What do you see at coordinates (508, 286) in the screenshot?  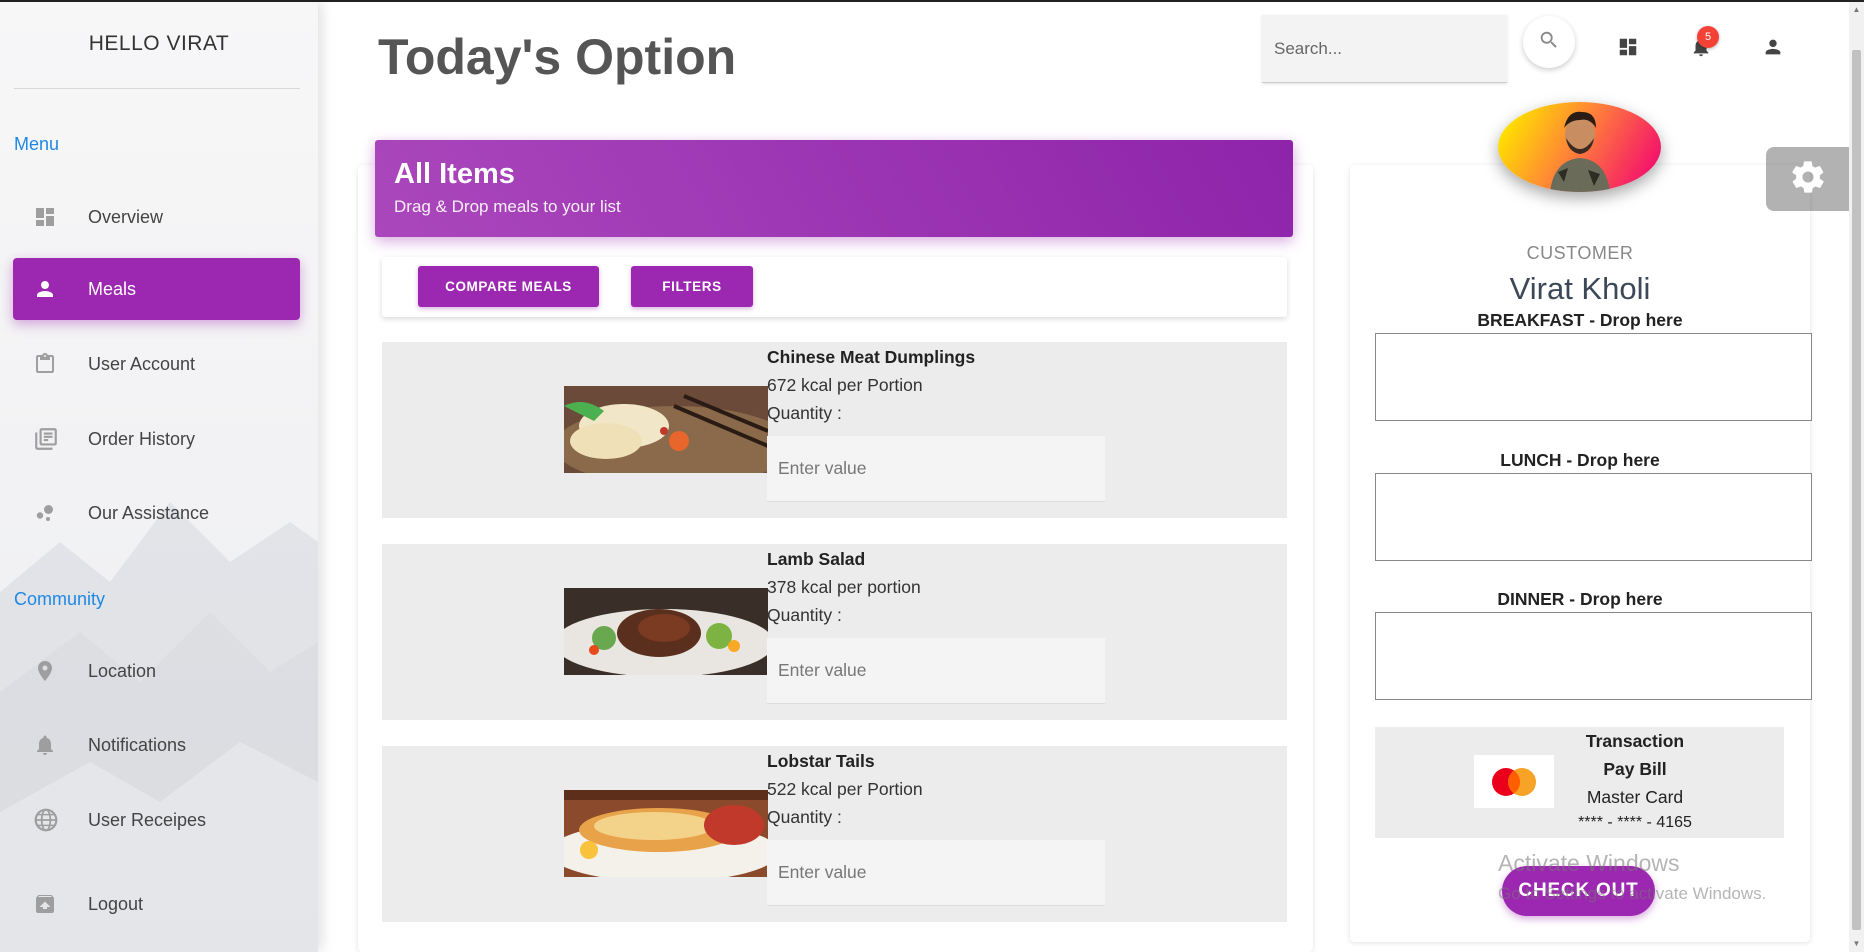 I see `compare-meals-button: COMPARE MEALS` at bounding box center [508, 286].